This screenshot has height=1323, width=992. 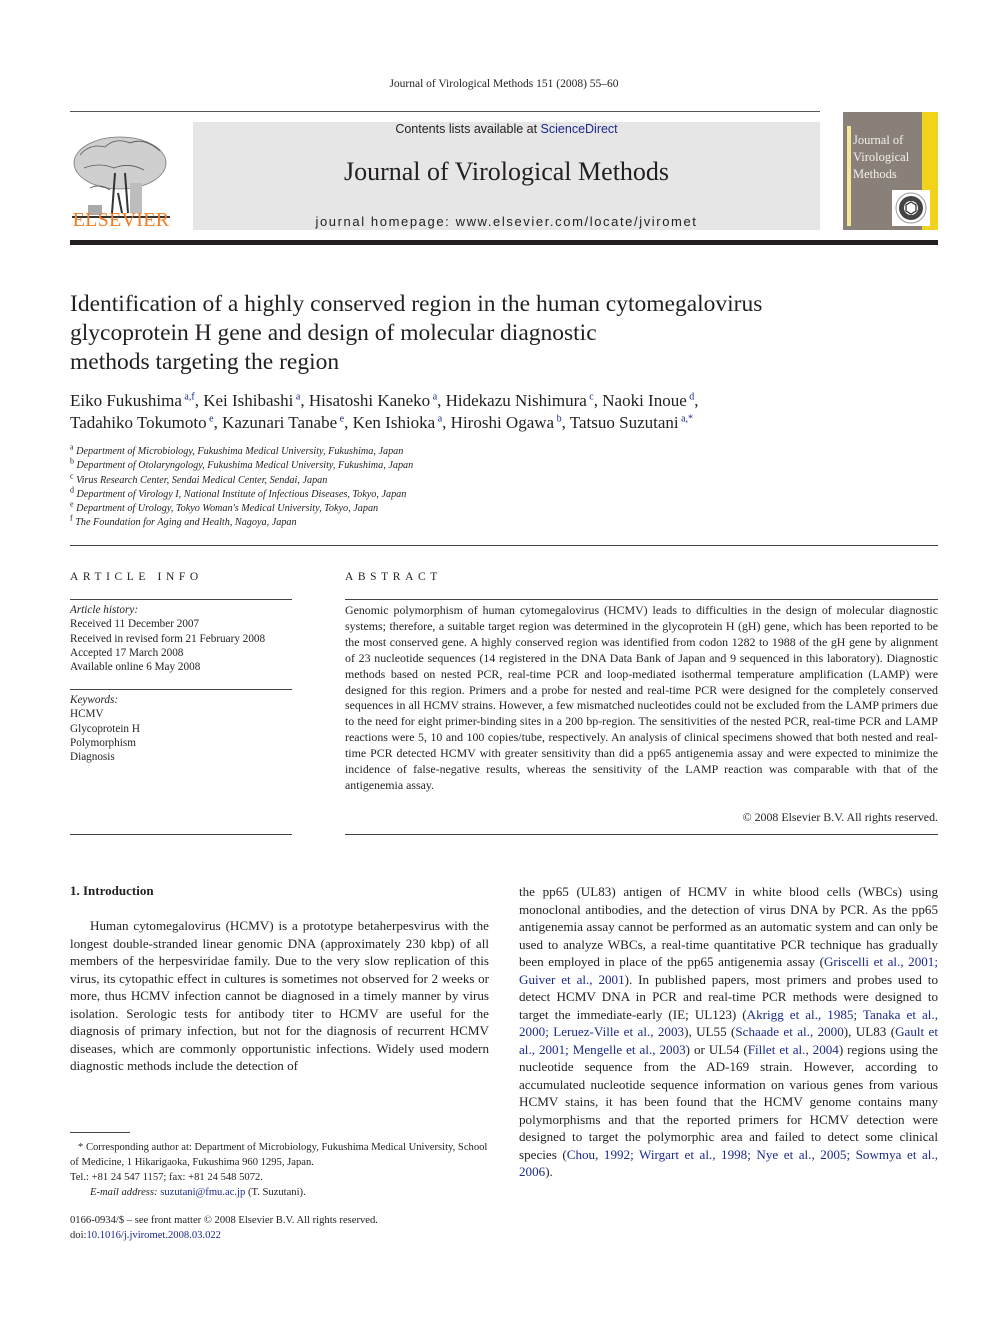 What do you see at coordinates (468, 129) in the screenshot?
I see `contents-prefix: Contents lists available at` at bounding box center [468, 129].